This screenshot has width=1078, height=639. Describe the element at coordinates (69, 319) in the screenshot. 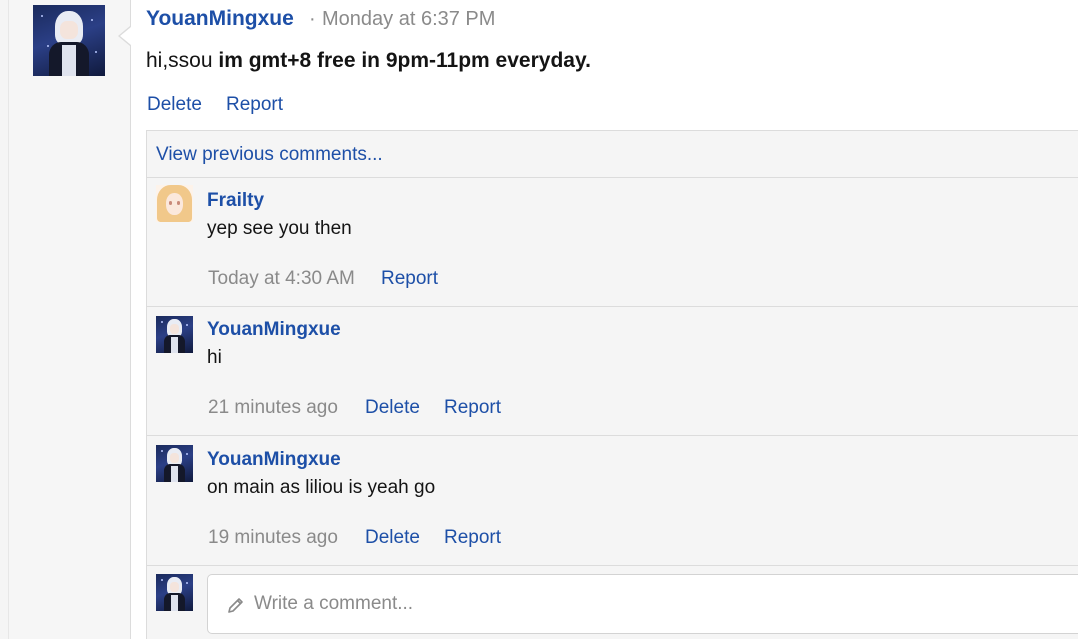

I see `avatar-column` at that location.